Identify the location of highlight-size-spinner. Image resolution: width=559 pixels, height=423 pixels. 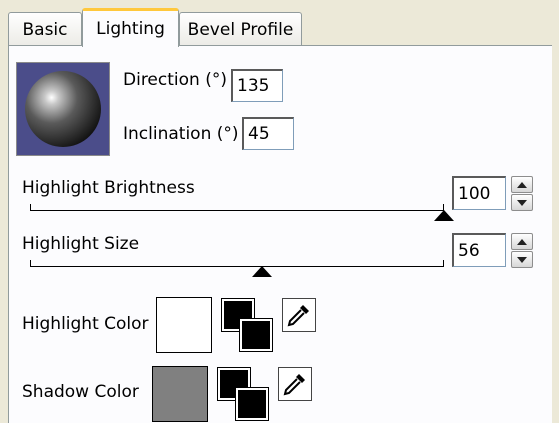
(522, 250).